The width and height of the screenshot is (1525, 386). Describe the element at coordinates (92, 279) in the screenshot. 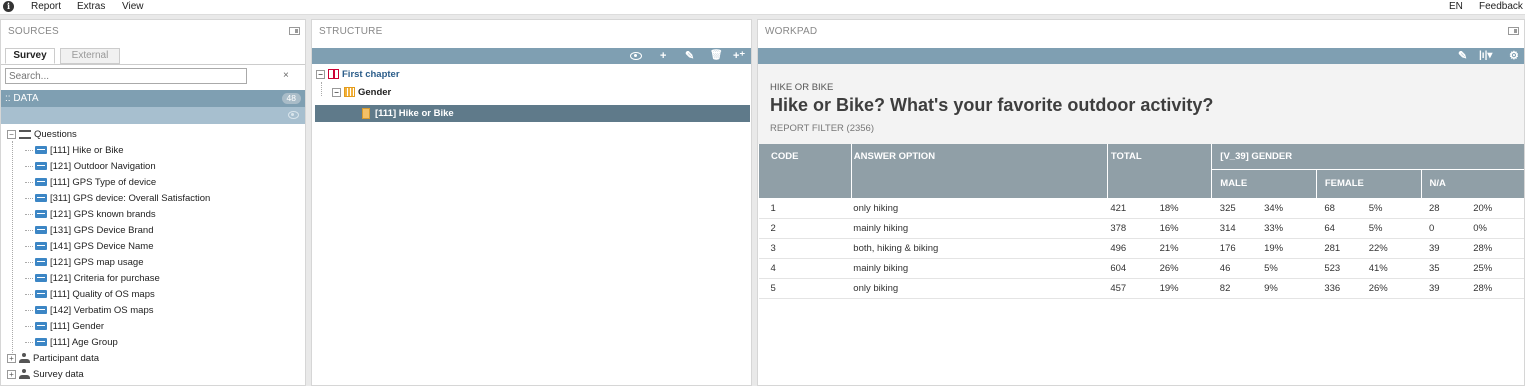

I see `list-item: [121] Criteria for purchase` at that location.